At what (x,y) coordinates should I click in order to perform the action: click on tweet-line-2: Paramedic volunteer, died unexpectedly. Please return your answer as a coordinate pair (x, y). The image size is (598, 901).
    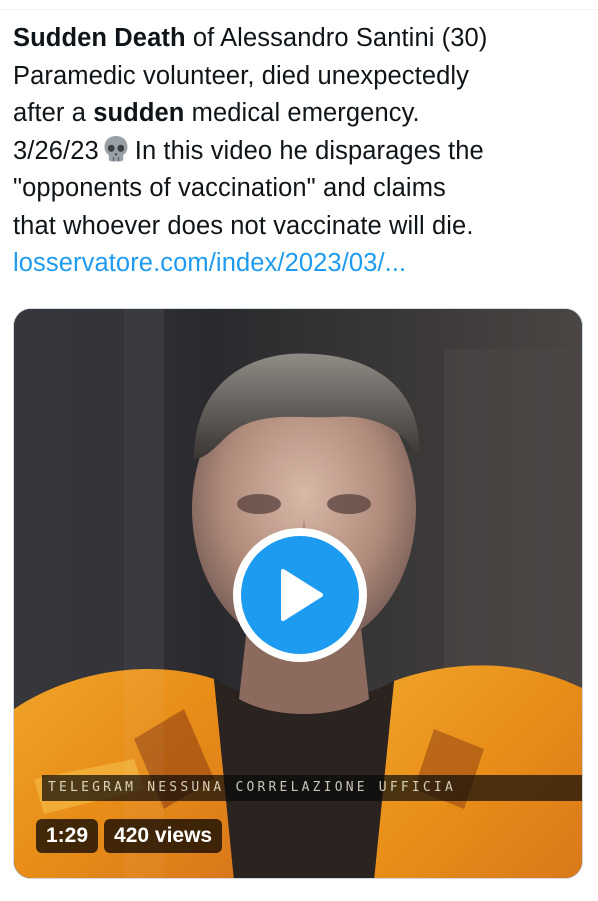
    Looking at the image, I should click on (300, 77).